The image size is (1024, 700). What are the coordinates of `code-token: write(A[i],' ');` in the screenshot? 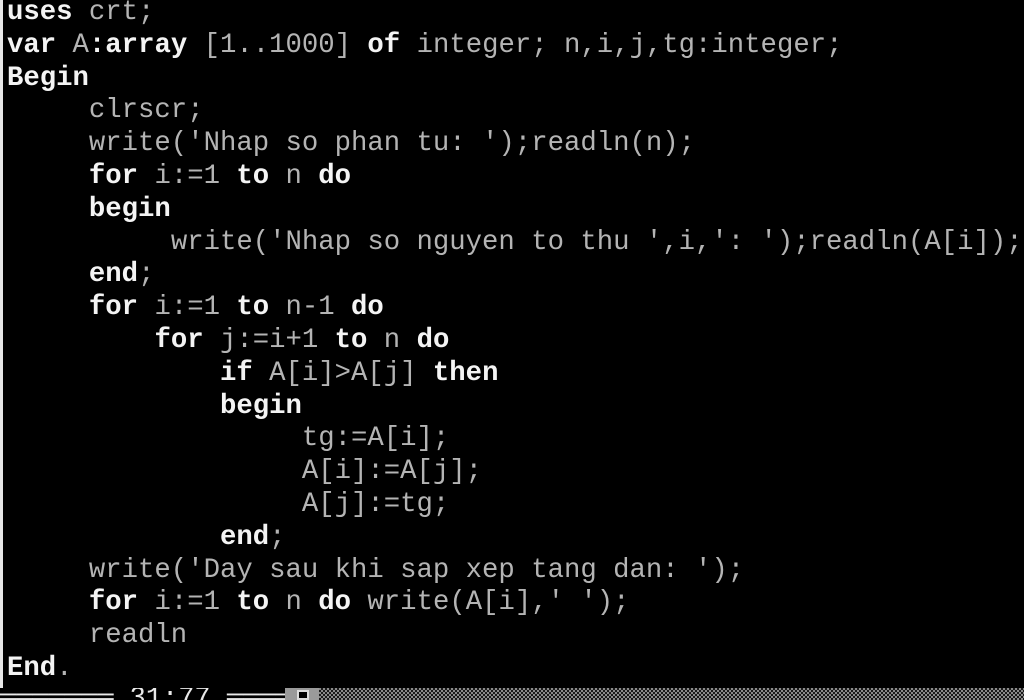 It's located at (498, 603).